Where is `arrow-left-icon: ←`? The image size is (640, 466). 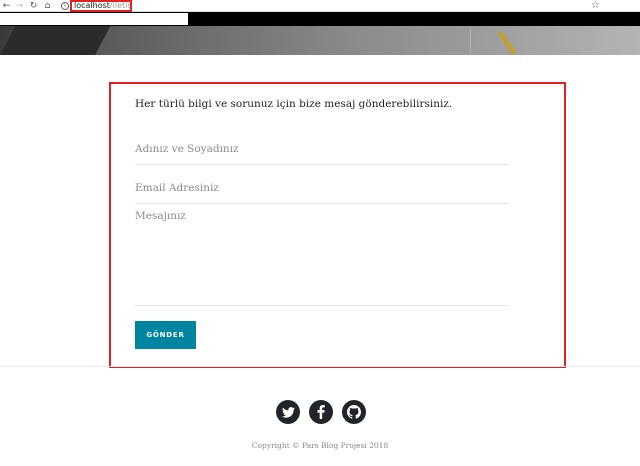 arrow-left-icon: ← is located at coordinates (6, 6).